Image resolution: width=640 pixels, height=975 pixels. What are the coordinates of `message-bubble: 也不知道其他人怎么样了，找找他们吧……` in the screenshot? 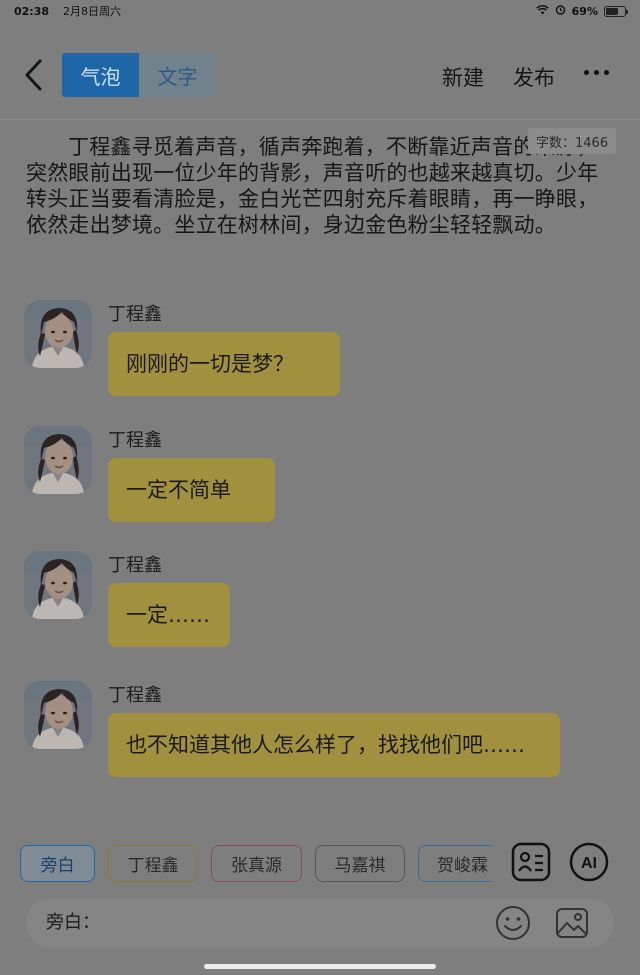 It's located at (334, 745).